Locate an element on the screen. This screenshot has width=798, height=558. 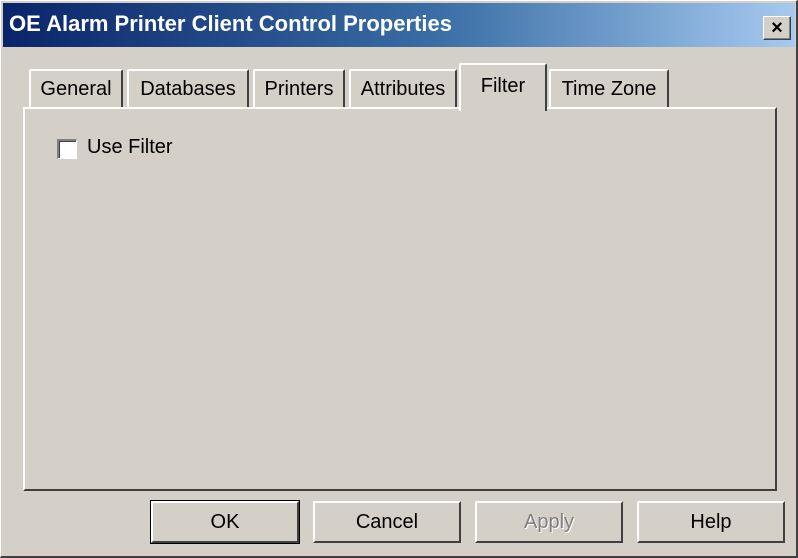
cancel-button: Cancel is located at coordinates (387, 522).